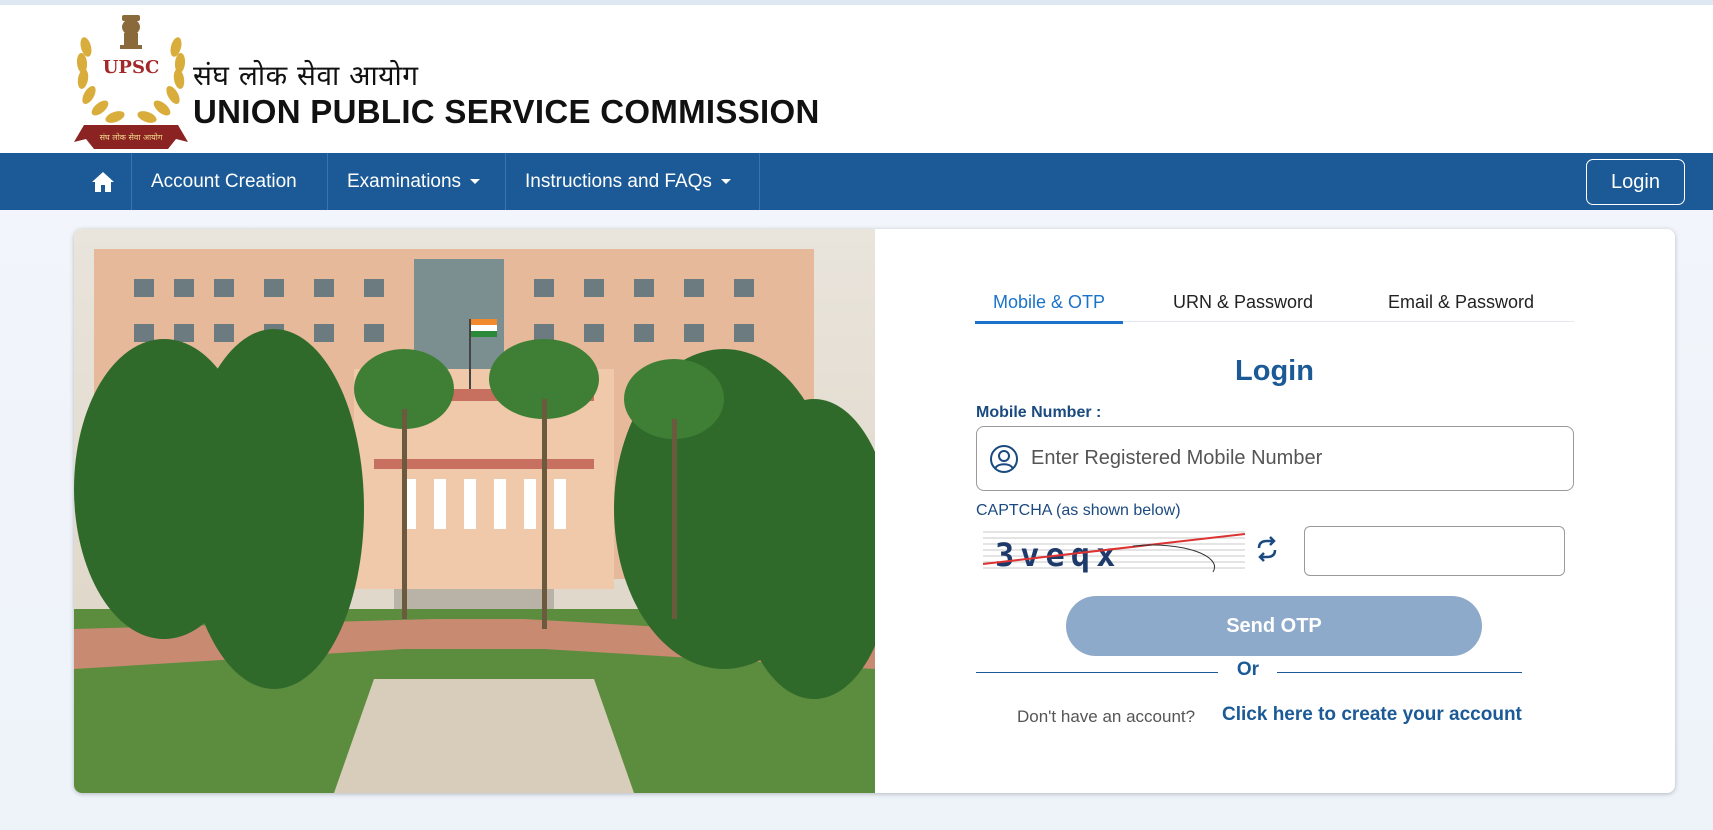  What do you see at coordinates (131, 137) in the screenshot?
I see `logo-ribbon-text: संघ लोक सेवा आयोग` at bounding box center [131, 137].